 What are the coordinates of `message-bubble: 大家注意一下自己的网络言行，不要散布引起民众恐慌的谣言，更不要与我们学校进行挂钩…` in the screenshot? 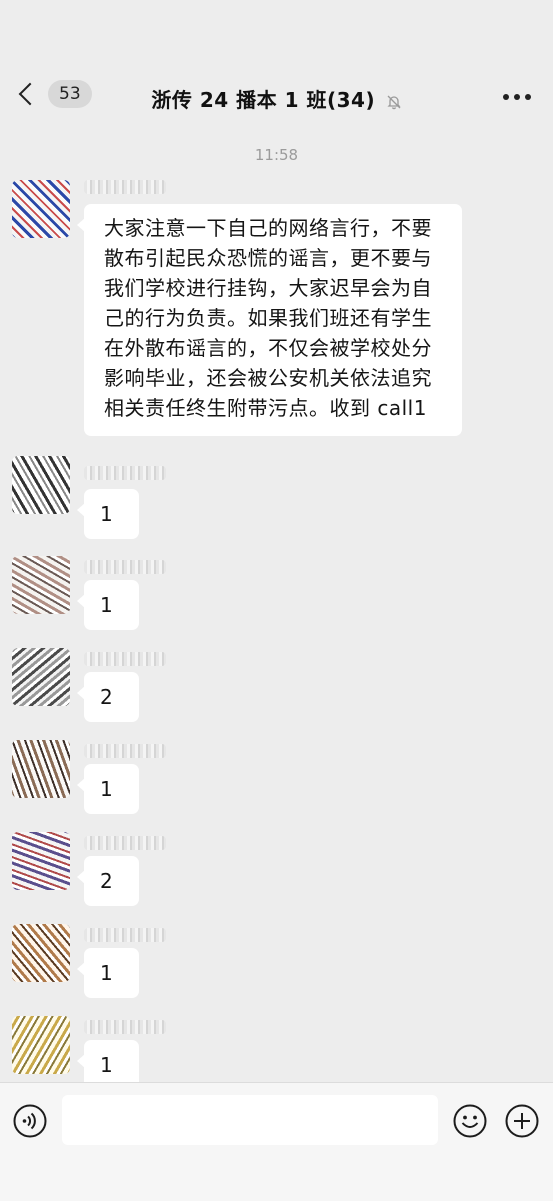 It's located at (269, 320).